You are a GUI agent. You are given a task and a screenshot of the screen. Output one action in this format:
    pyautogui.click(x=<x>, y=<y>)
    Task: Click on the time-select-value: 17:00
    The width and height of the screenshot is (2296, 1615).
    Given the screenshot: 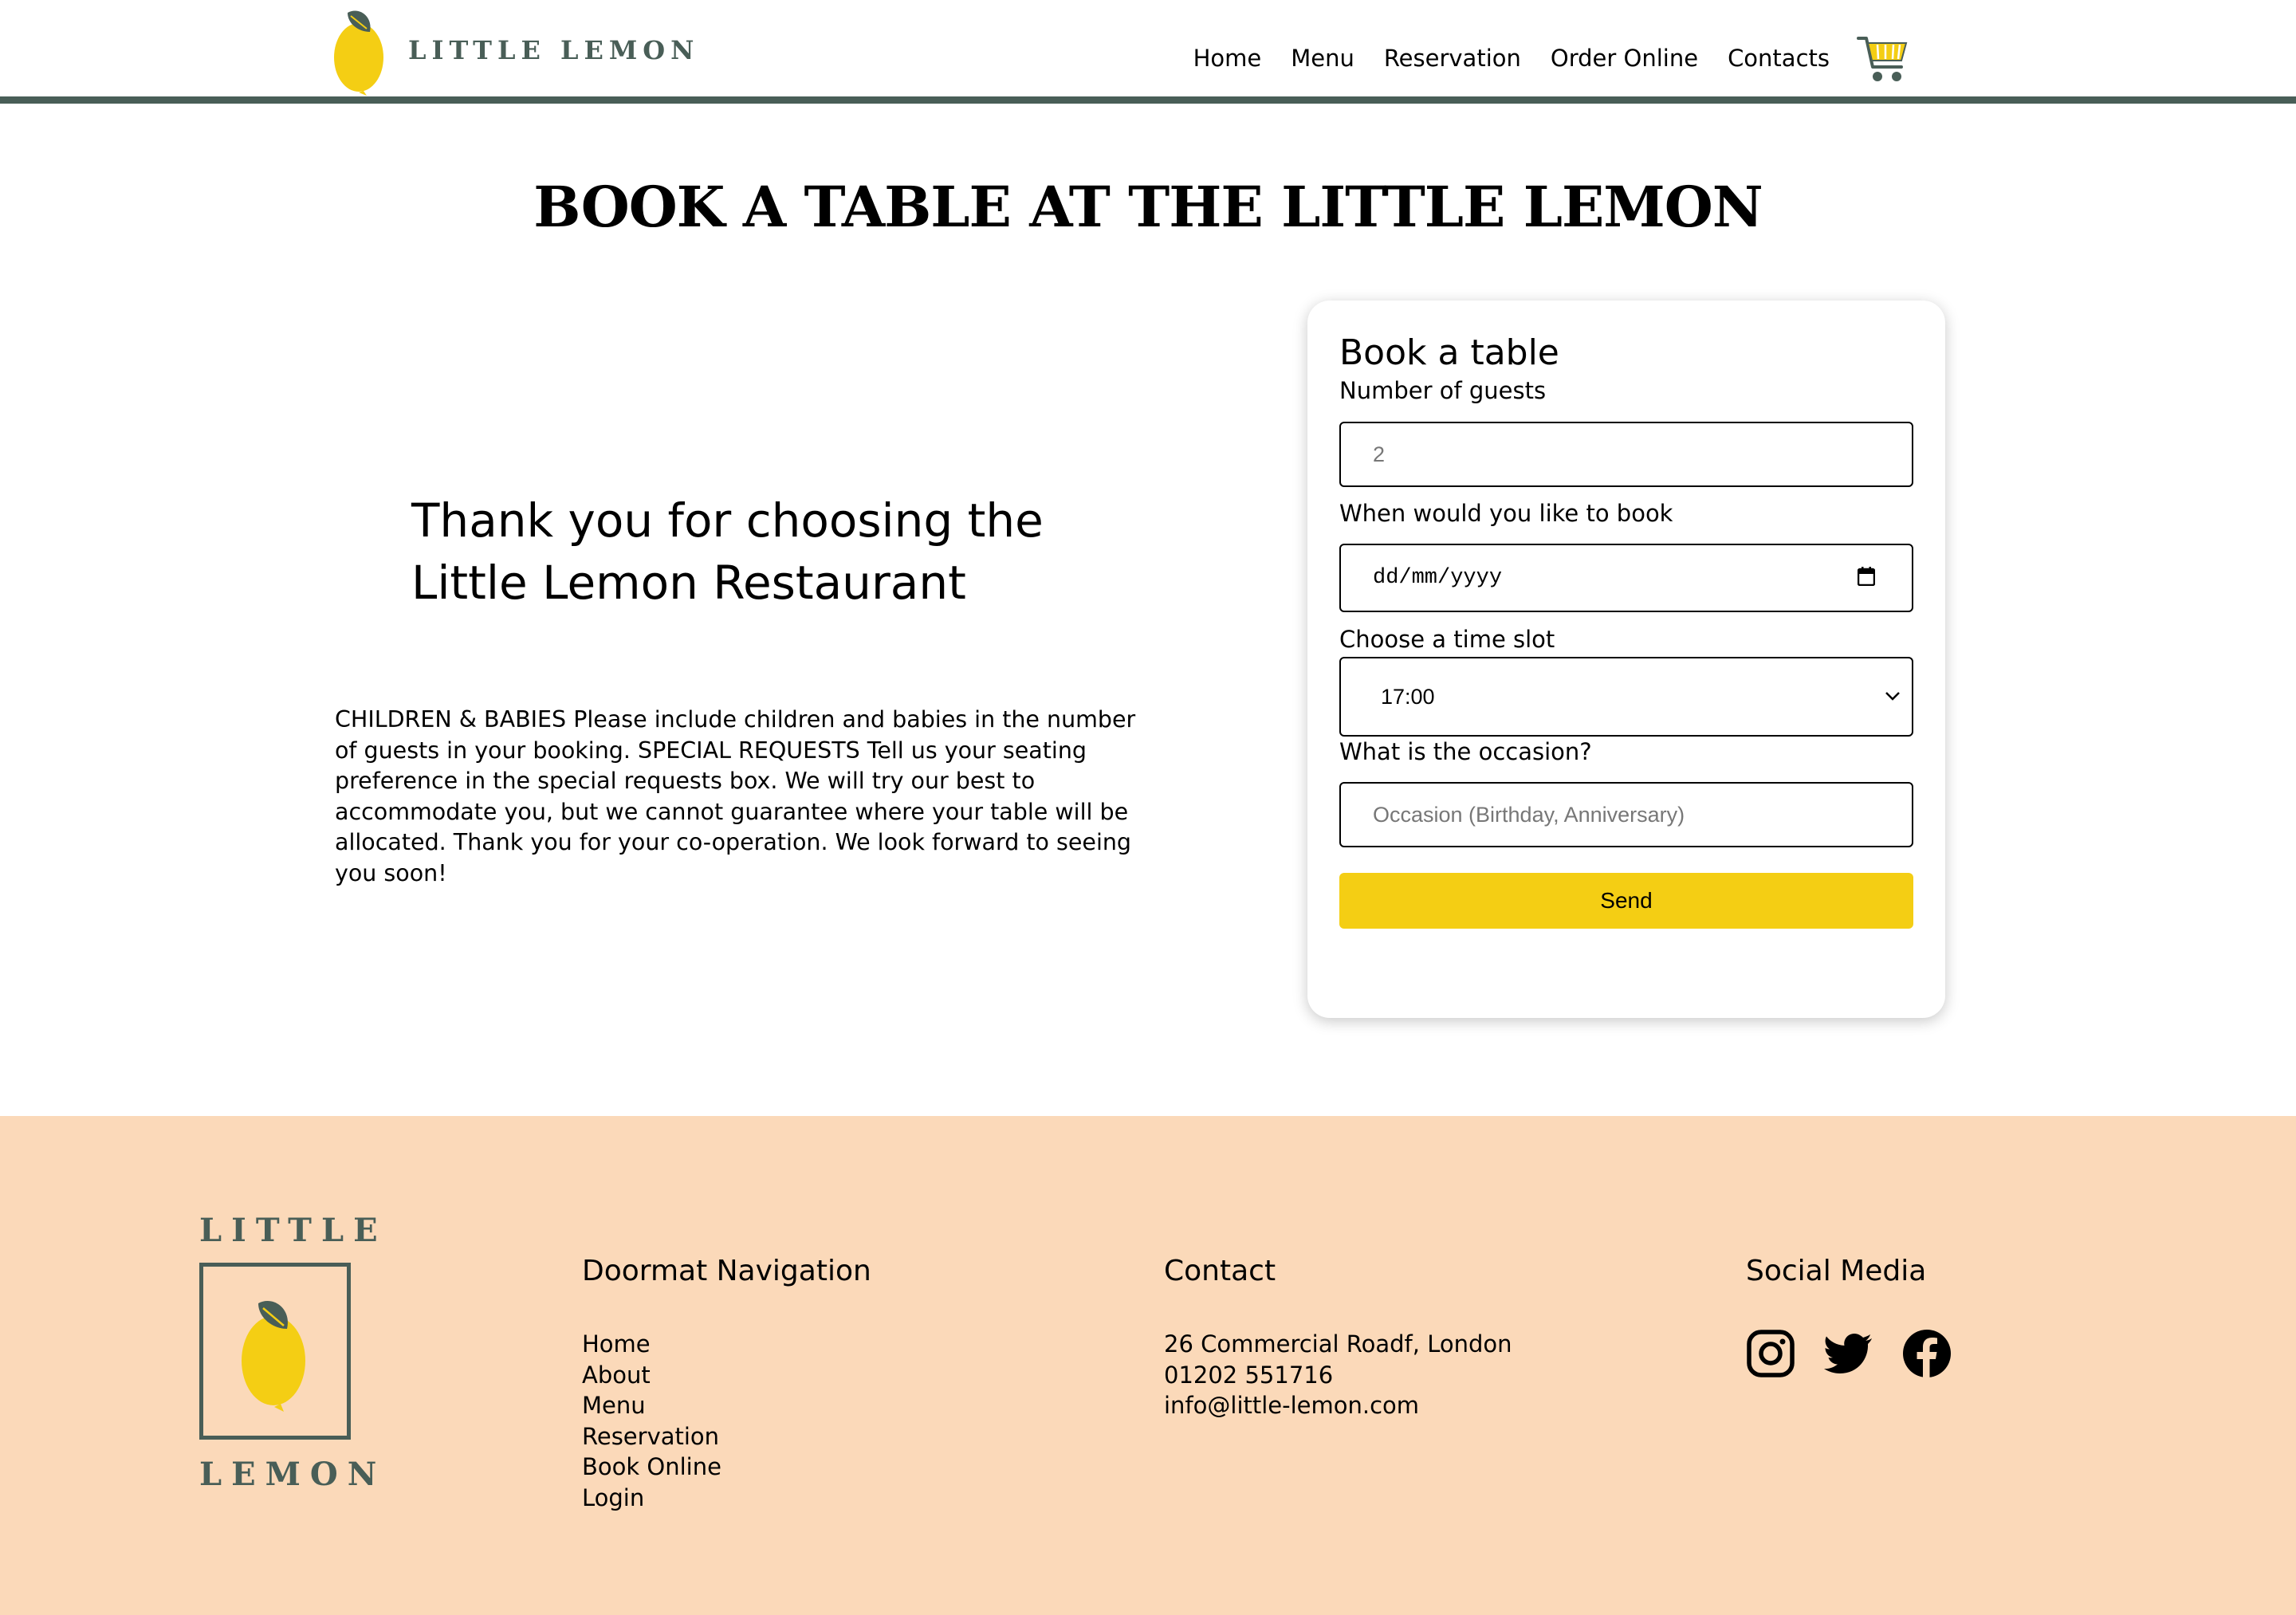 What is the action you would take?
    pyautogui.click(x=1408, y=696)
    